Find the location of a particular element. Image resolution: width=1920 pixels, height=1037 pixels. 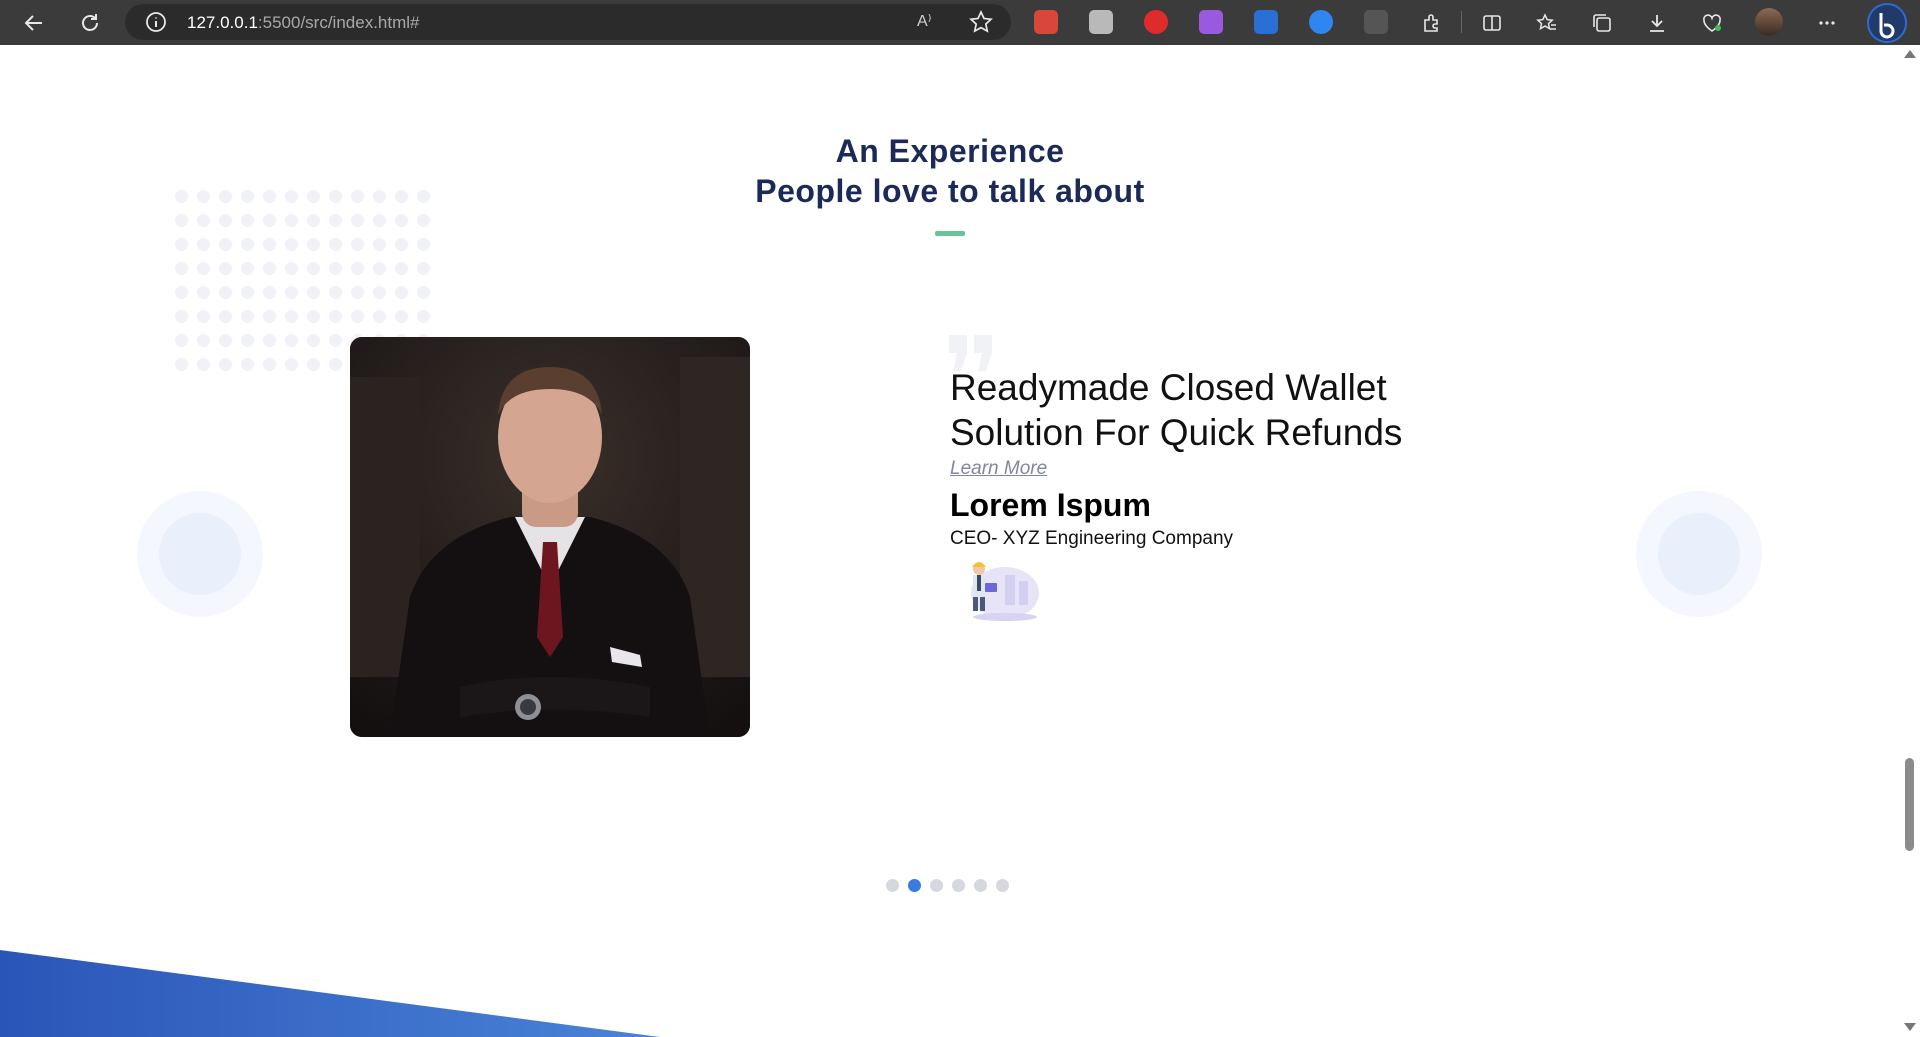

extensions-button is located at coordinates (1432, 23).